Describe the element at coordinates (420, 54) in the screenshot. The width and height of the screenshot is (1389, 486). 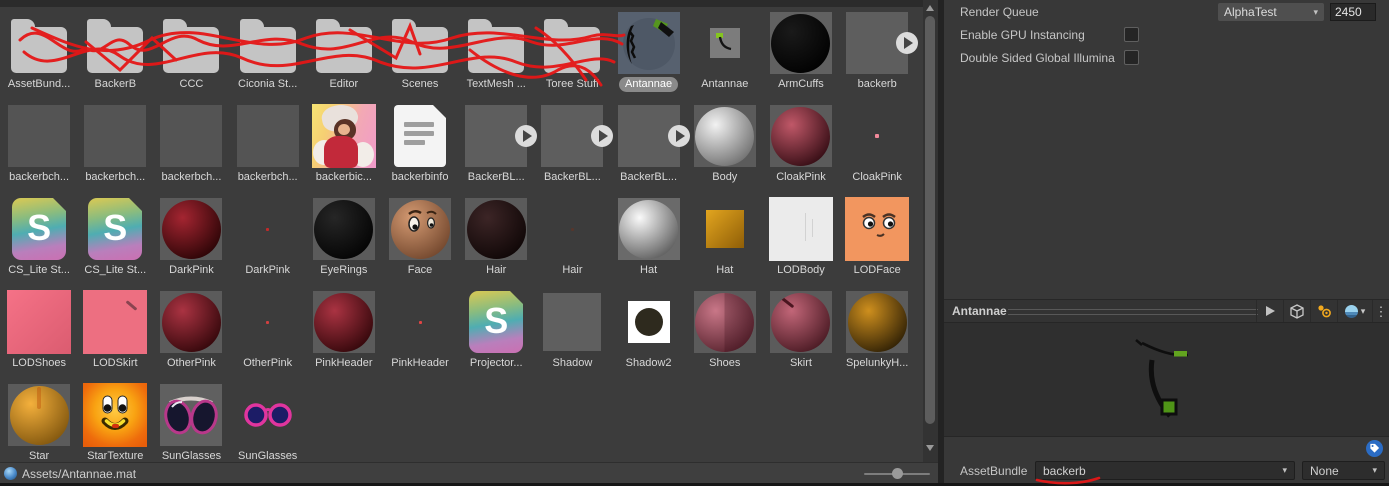
I see `asset-item: Scenes` at that location.